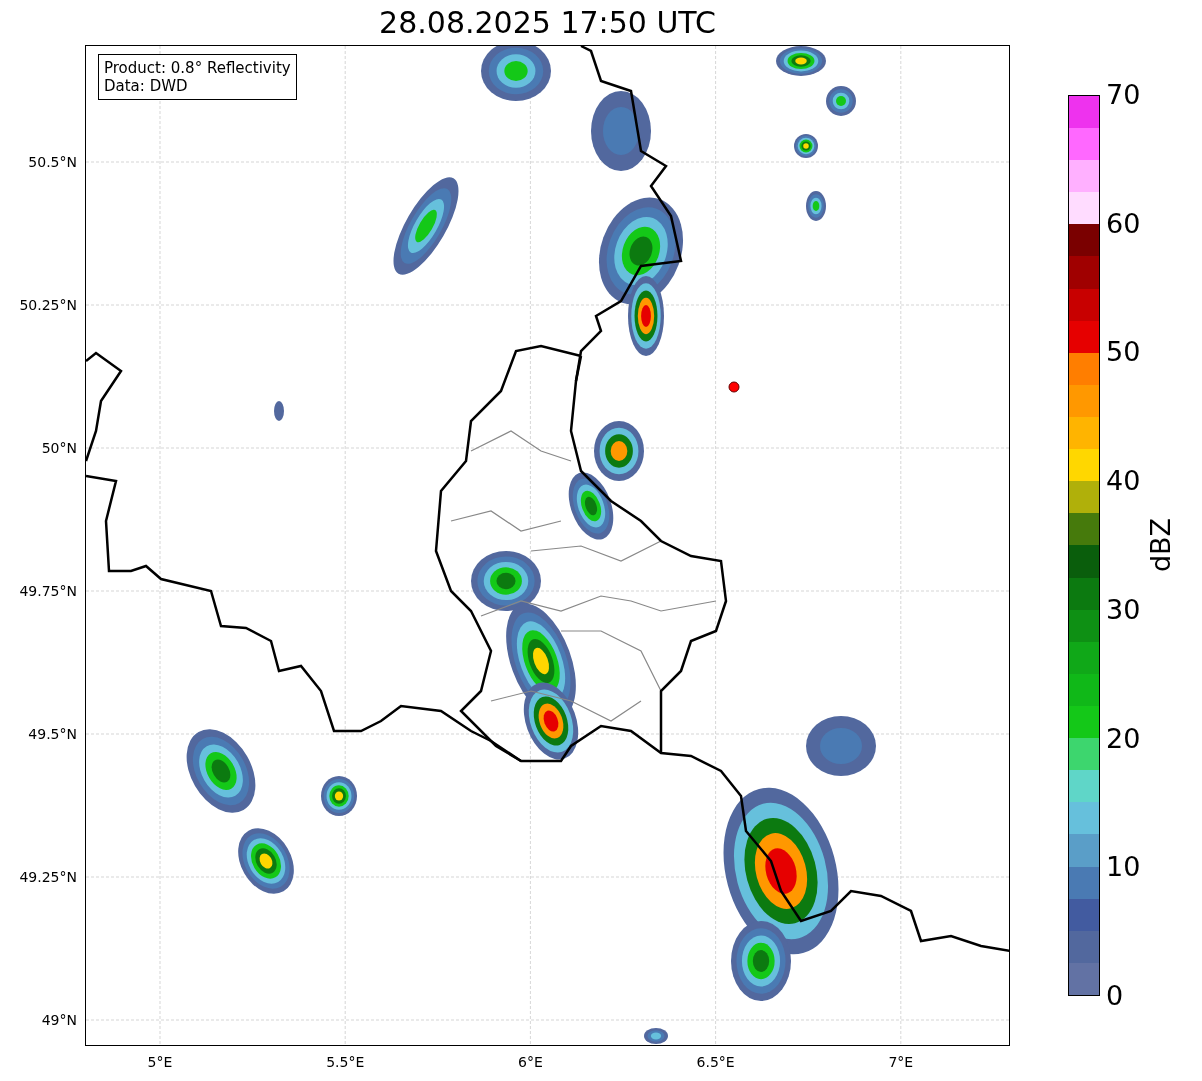  Describe the element at coordinates (530, 1062) in the screenshot. I see `longitude-label: 6°E` at that location.